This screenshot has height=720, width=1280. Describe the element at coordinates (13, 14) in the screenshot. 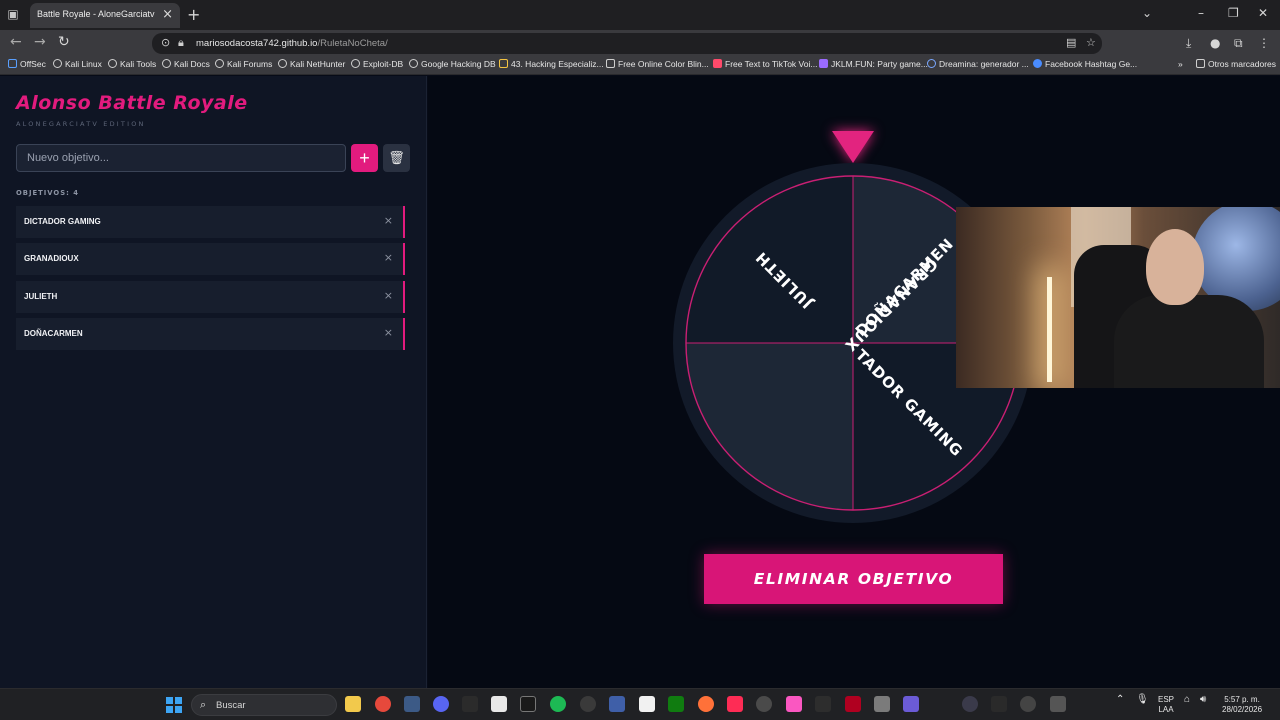

I see `tab-list-icon: ▣` at that location.